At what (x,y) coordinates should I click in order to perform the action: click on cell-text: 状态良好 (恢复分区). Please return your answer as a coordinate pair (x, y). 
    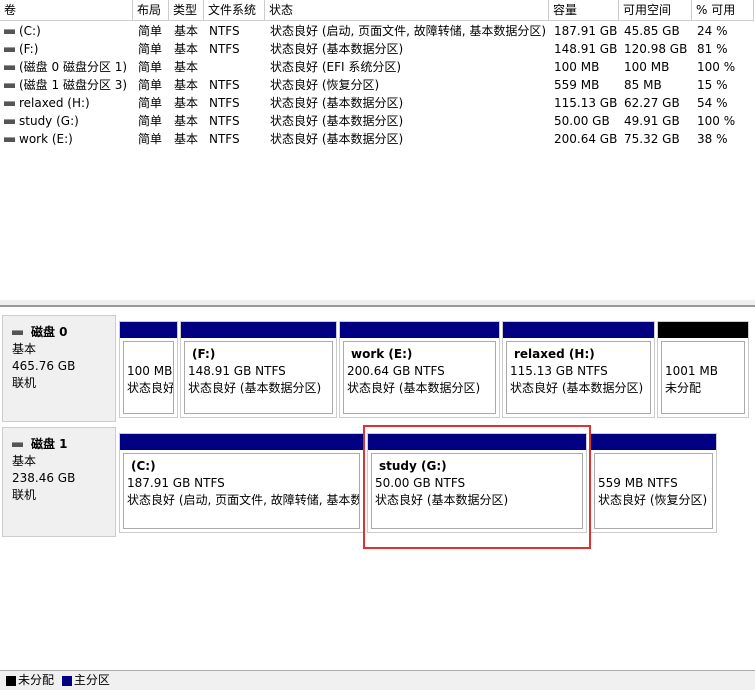
    Looking at the image, I should click on (325, 85).